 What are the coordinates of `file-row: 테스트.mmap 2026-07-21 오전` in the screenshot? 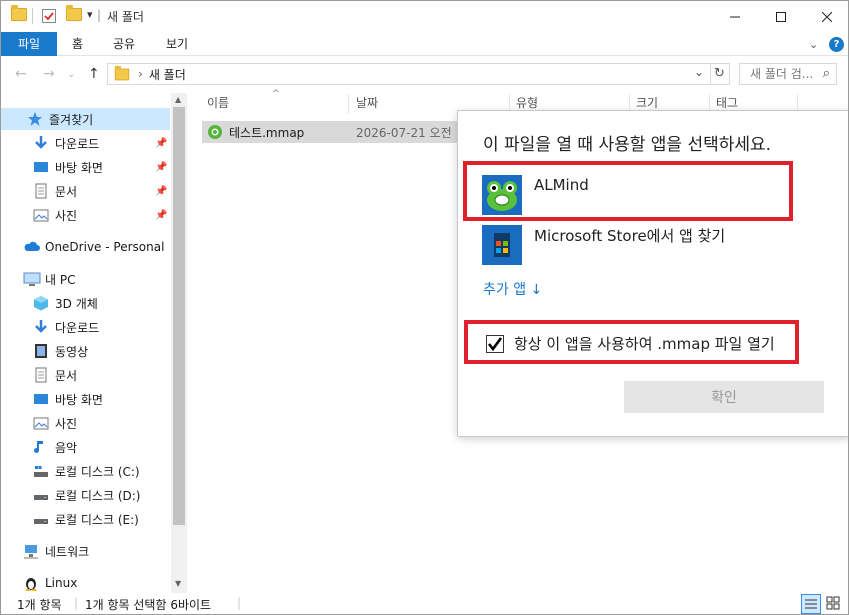 It's located at (332, 132).